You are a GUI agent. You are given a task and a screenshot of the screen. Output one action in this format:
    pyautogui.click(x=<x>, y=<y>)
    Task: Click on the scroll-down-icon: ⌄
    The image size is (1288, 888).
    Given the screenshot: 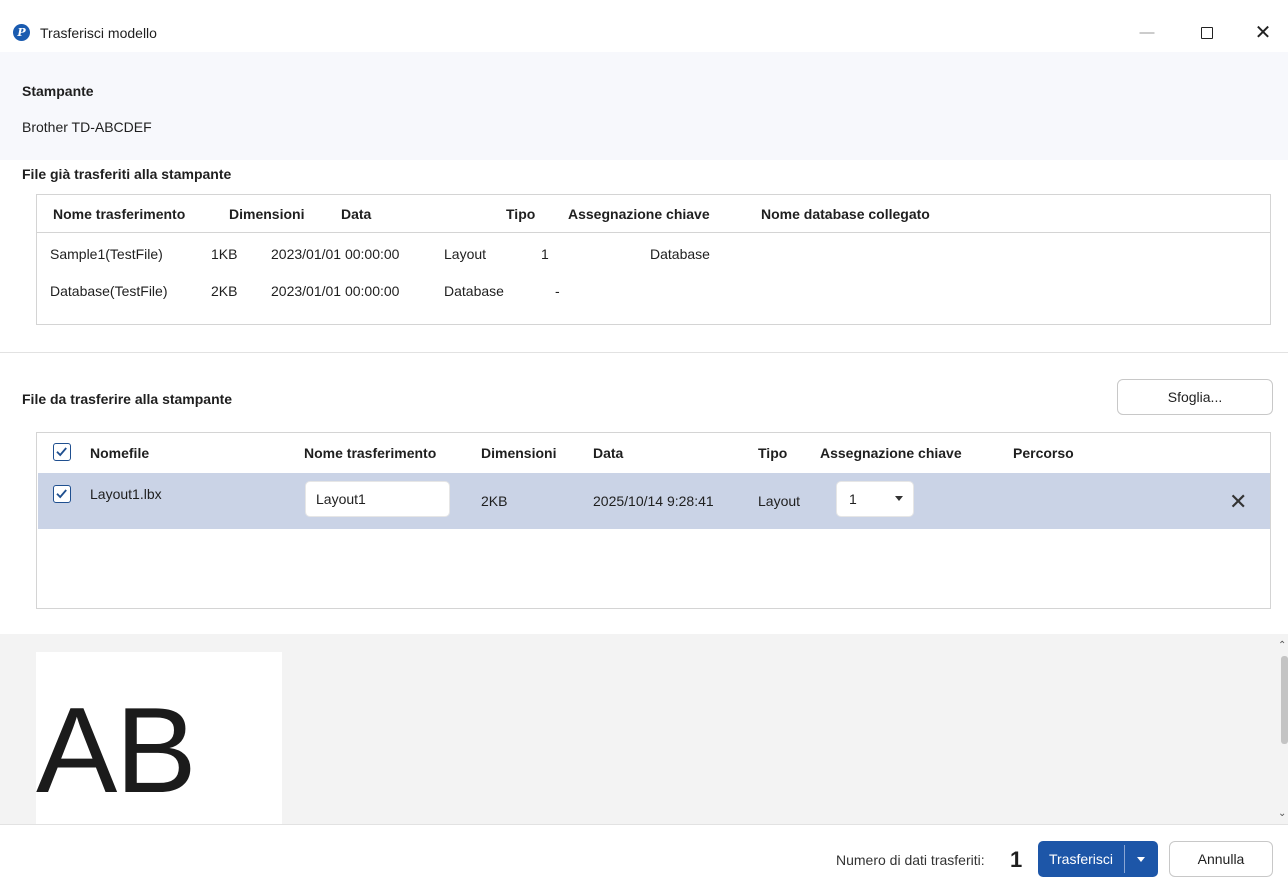 What is the action you would take?
    pyautogui.click(x=1282, y=813)
    